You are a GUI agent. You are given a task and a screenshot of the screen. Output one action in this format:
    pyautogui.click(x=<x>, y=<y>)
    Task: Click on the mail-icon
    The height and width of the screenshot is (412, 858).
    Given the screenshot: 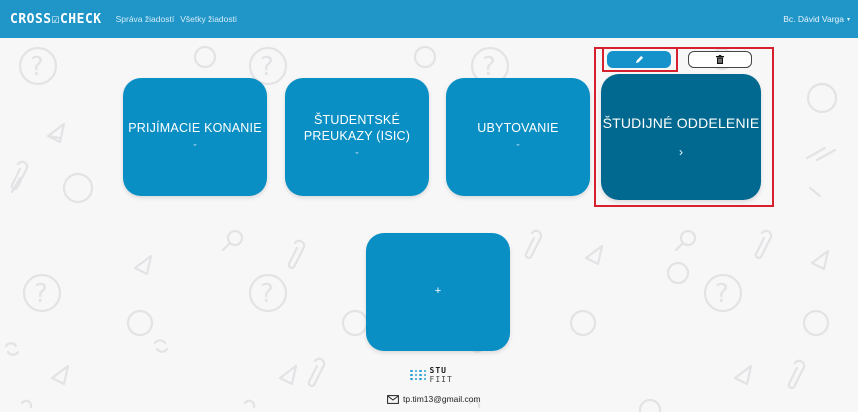 What is the action you would take?
    pyautogui.click(x=393, y=399)
    